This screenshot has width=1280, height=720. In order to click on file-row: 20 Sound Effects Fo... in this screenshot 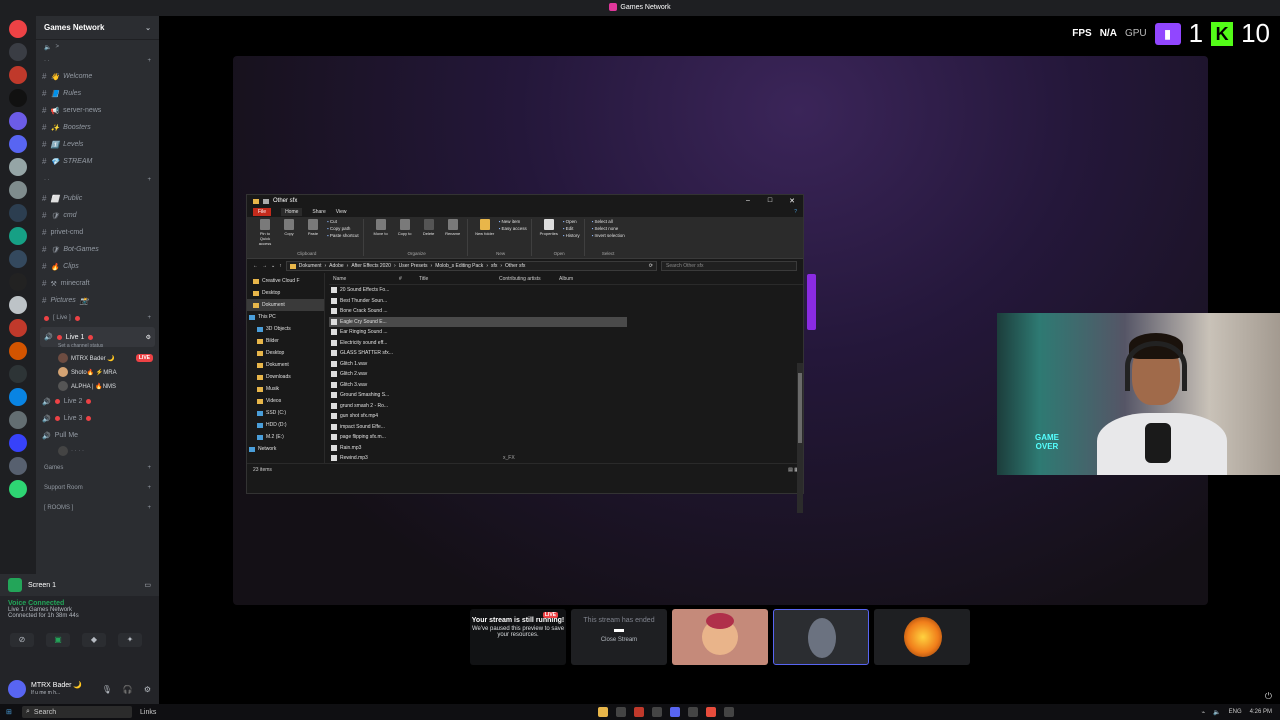, I will do `click(566, 290)`.